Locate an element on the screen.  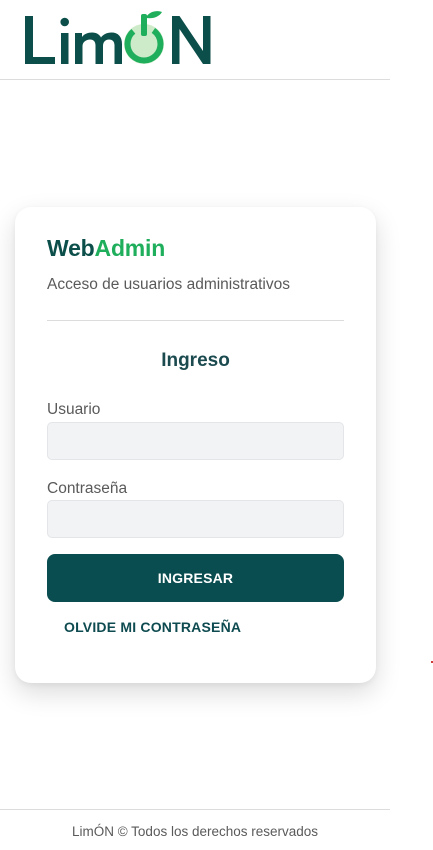
username-label: Usuario is located at coordinates (74, 409).